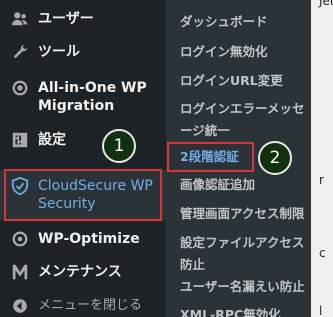  What do you see at coordinates (20, 272) in the screenshot?
I see `maintenance-m-icon` at bounding box center [20, 272].